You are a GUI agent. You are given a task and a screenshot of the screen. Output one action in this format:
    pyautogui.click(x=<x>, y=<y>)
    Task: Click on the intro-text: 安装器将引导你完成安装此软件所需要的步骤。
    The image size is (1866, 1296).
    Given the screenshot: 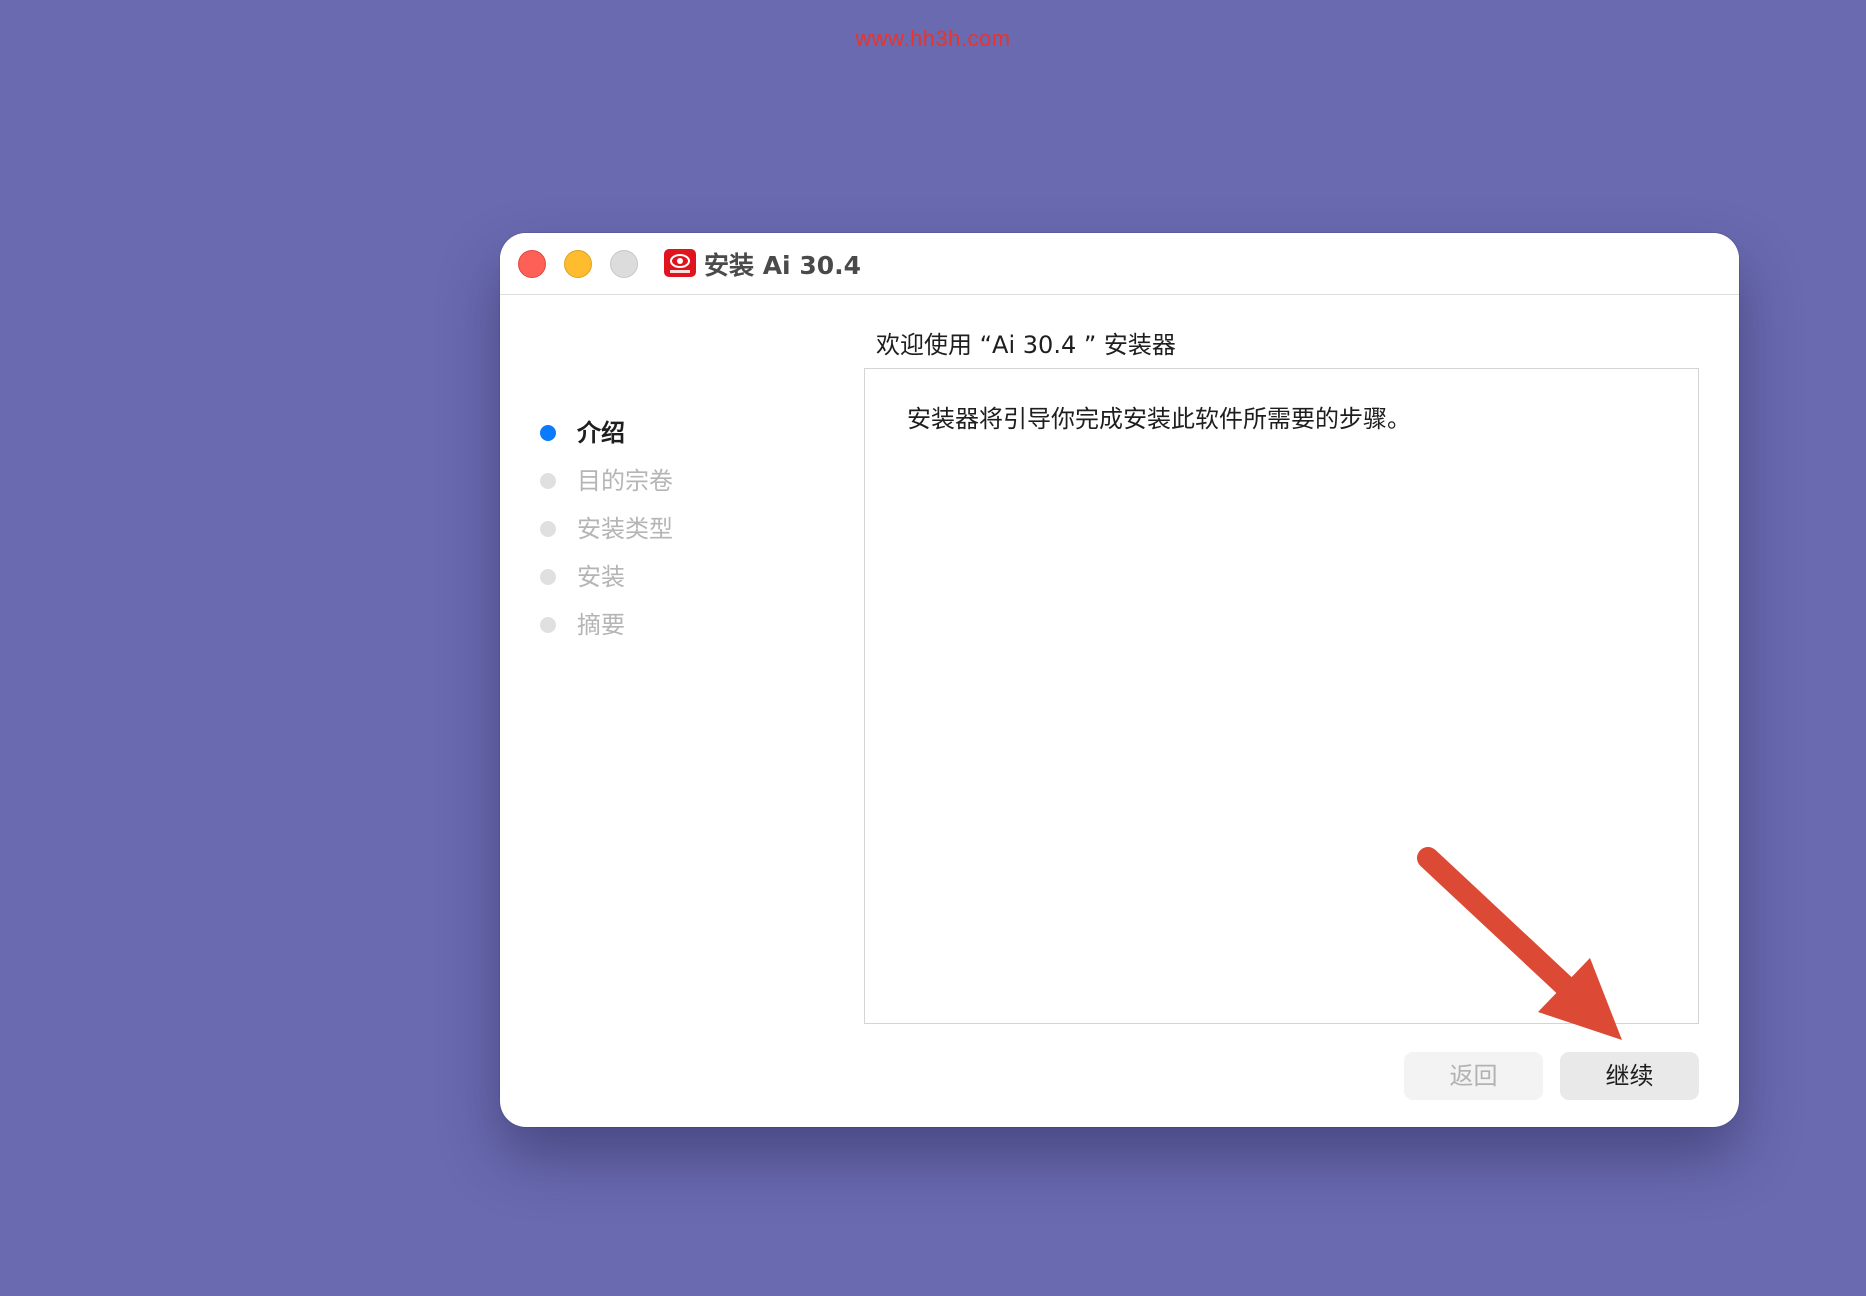 What is the action you would take?
    pyautogui.click(x=1159, y=419)
    